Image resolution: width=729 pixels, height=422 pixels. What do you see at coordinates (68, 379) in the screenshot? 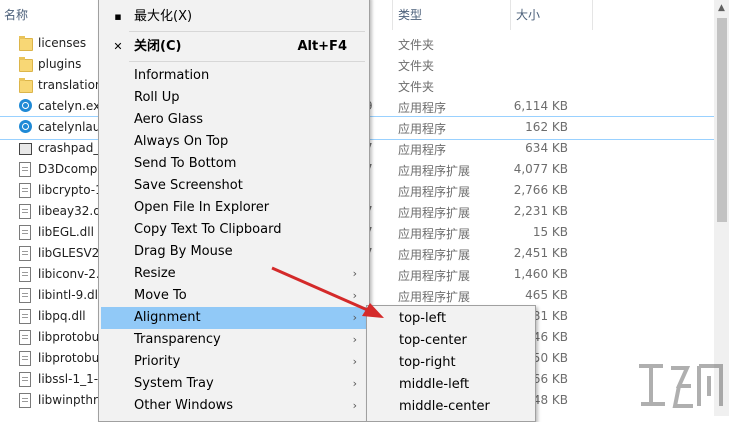
I see `file-name: libssl-1_1-` at bounding box center [68, 379].